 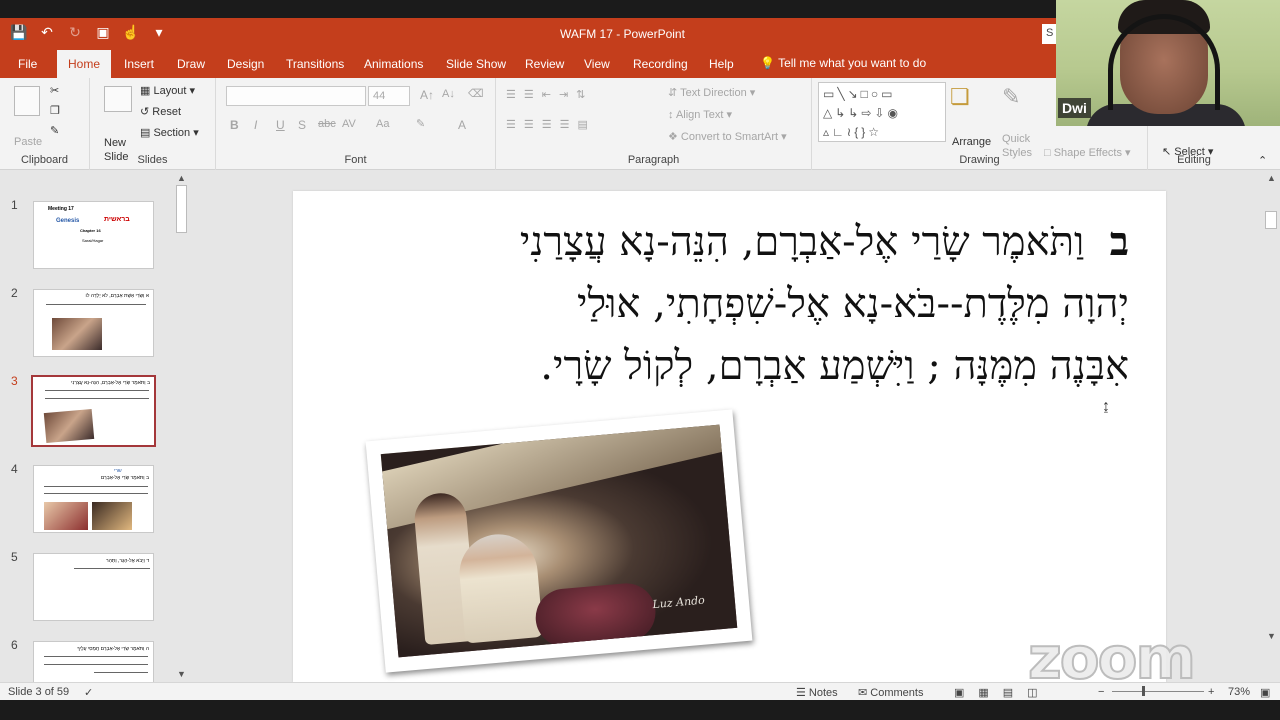 What do you see at coordinates (280, 125) in the screenshot?
I see `underline-button: U` at bounding box center [280, 125].